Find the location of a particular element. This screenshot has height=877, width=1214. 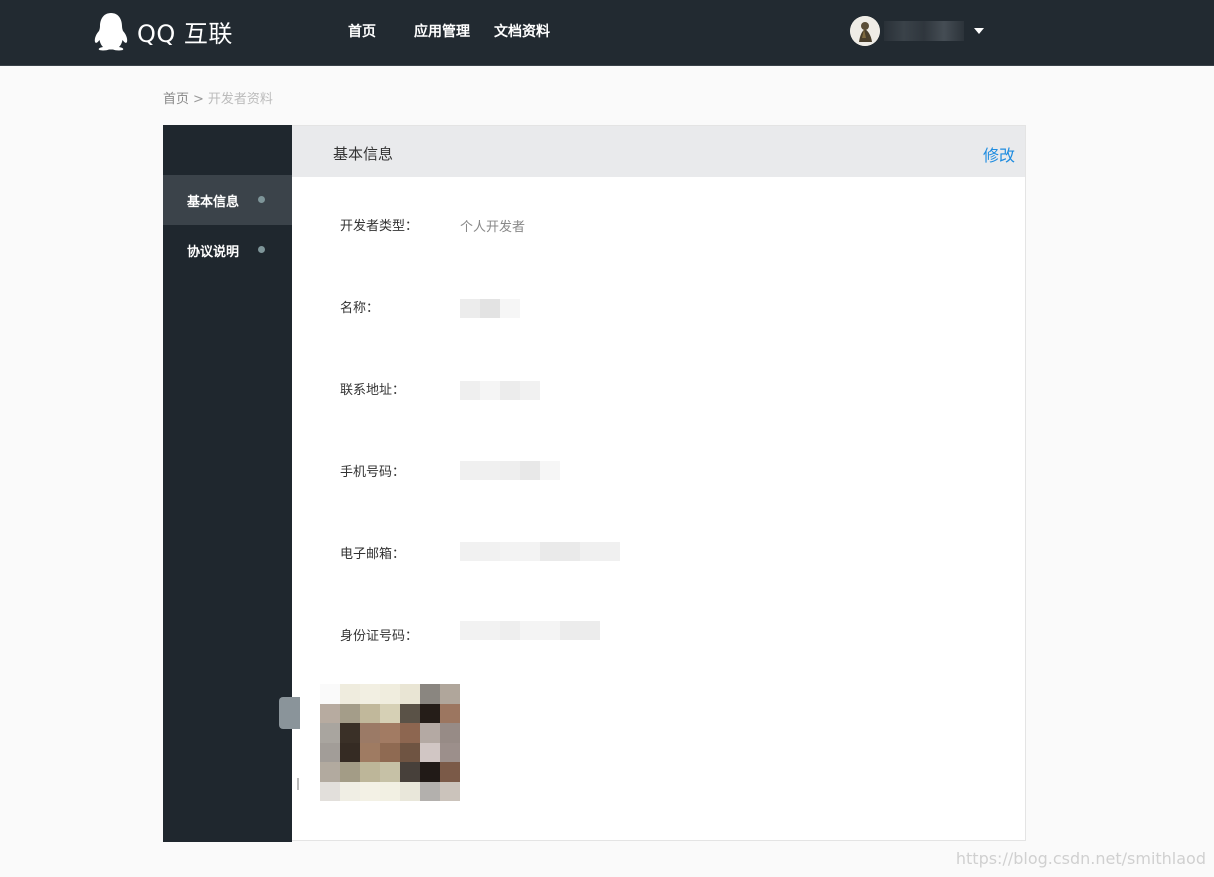

sidebar-item-label: 基本信息 is located at coordinates (213, 202).